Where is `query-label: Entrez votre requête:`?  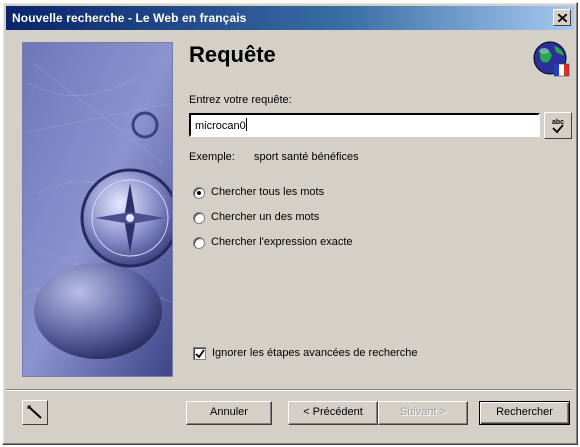
query-label: Entrez votre requête: is located at coordinates (240, 100).